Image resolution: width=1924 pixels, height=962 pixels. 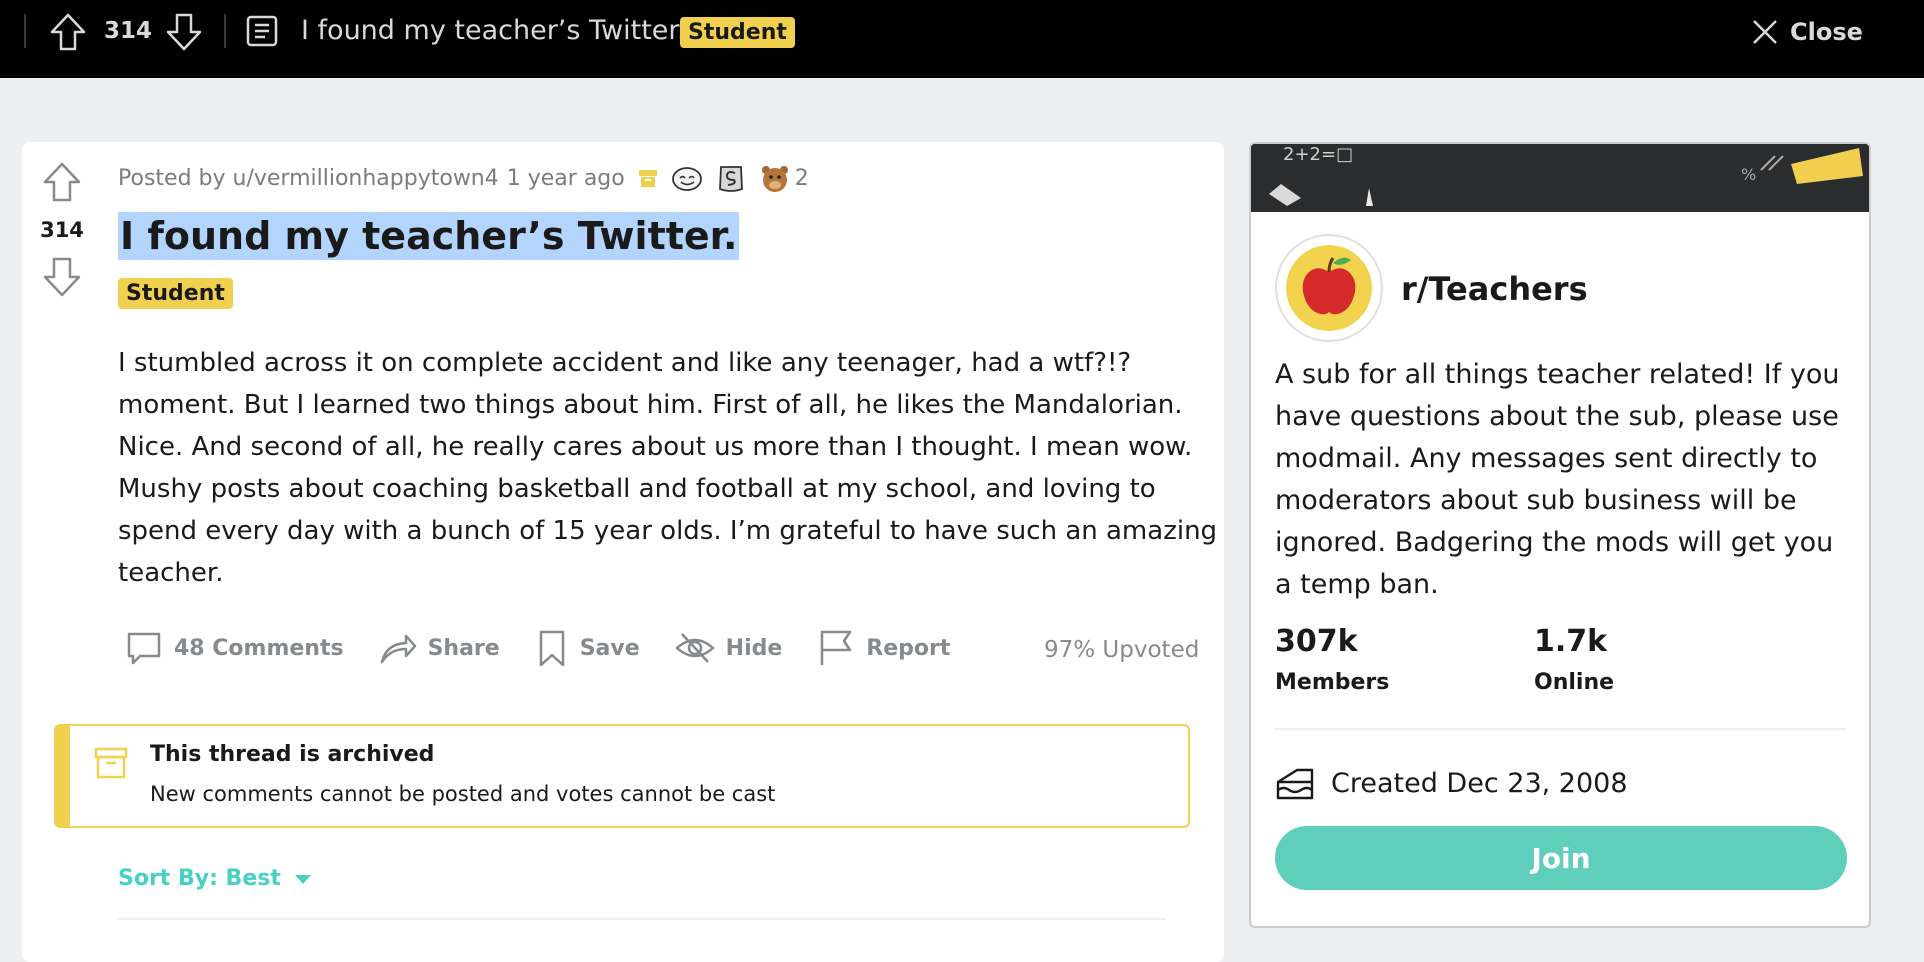 I want to click on comment-icon, so click(x=144, y=648).